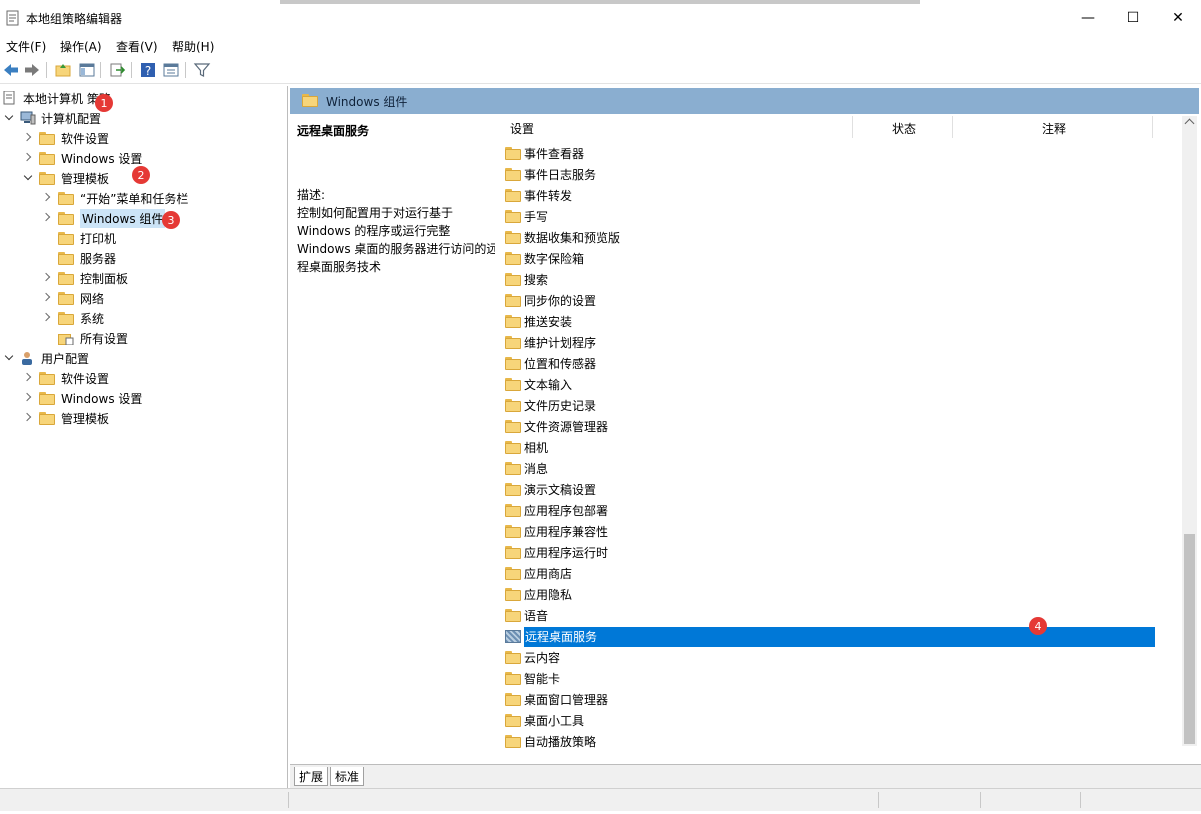 The height and width of the screenshot is (814, 1201). Describe the element at coordinates (82, 158) in the screenshot. I see `tree-item-windows-settings: Windows 设置` at that location.